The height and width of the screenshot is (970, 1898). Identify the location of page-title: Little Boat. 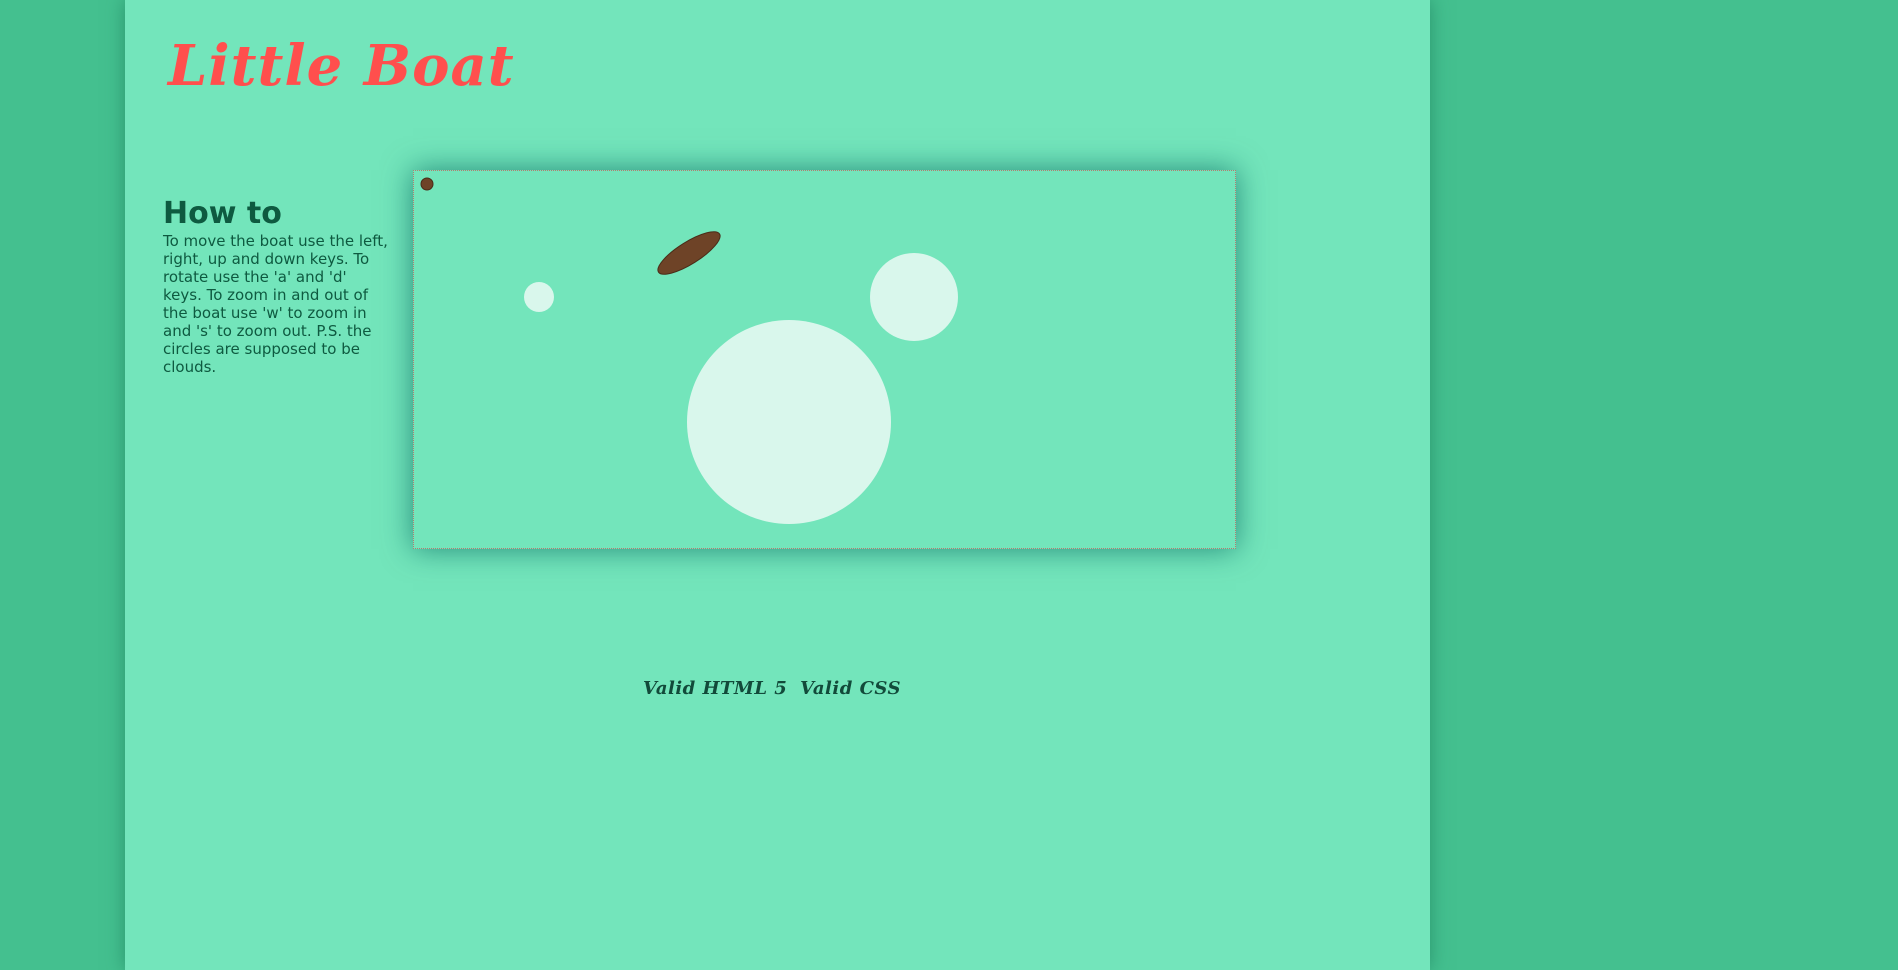
(341, 66).